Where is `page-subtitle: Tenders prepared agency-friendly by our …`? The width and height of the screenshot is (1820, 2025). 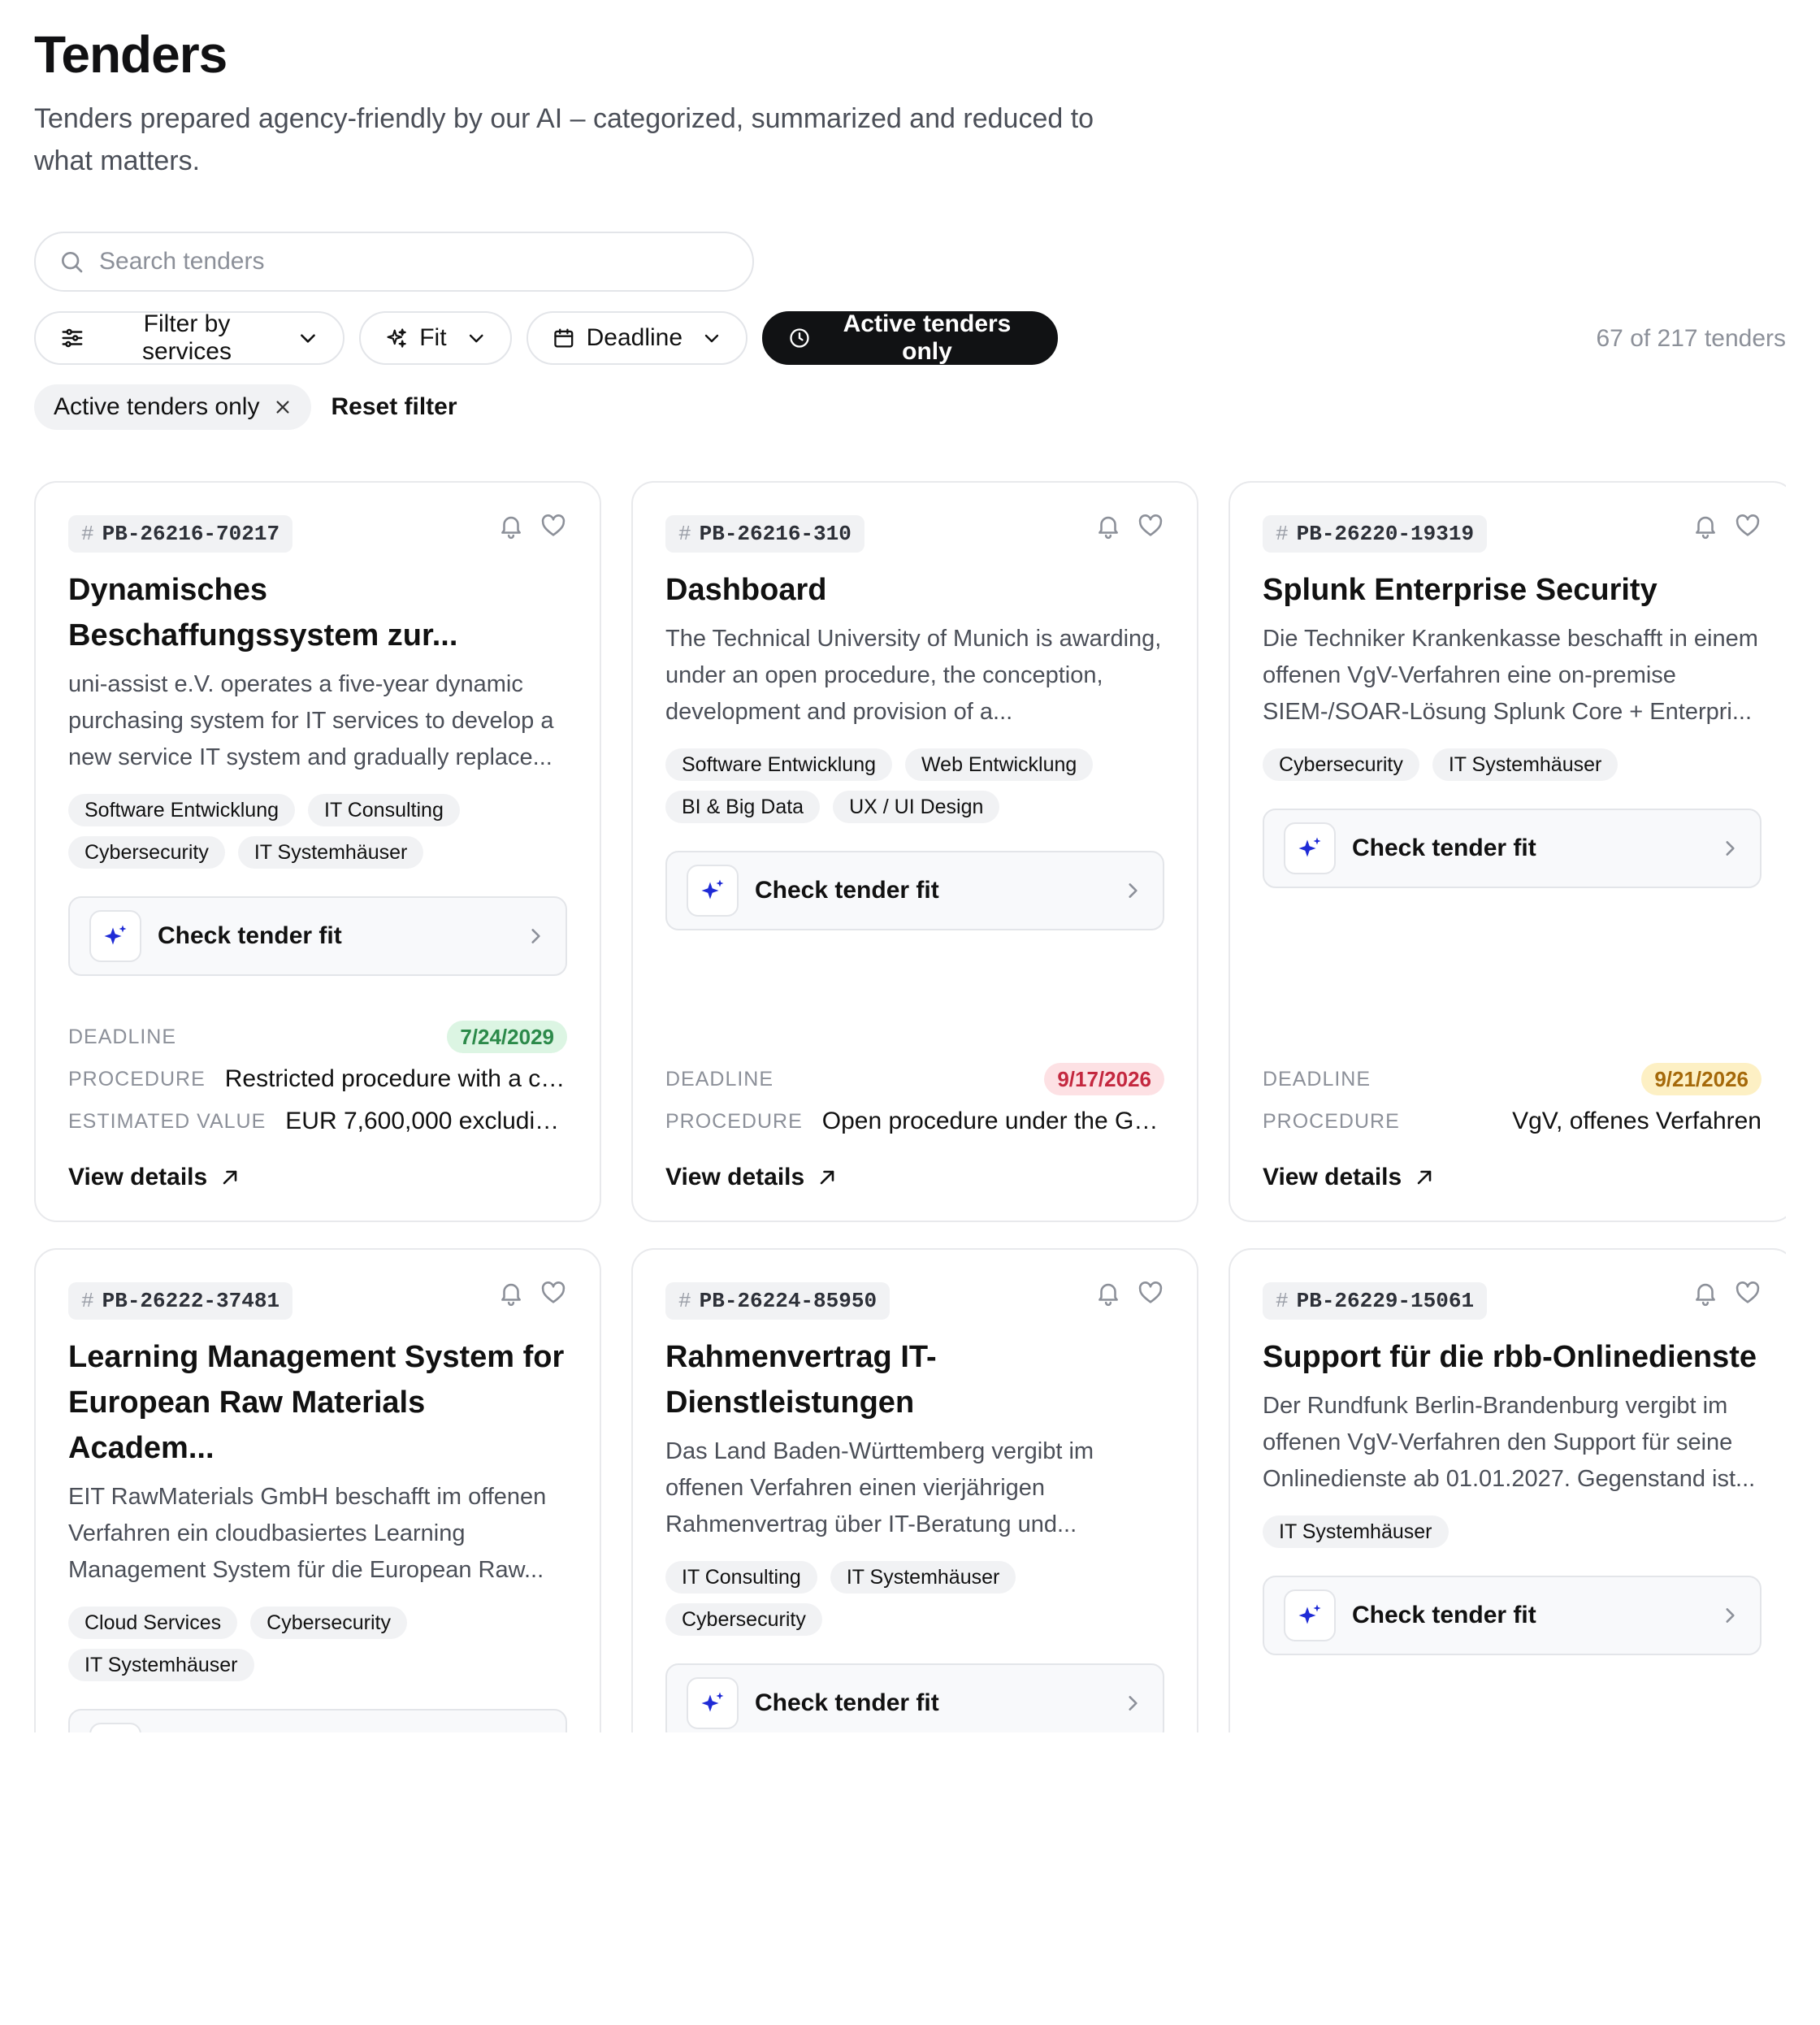 page-subtitle: Tenders prepared agency-friendly by our … is located at coordinates (564, 139).